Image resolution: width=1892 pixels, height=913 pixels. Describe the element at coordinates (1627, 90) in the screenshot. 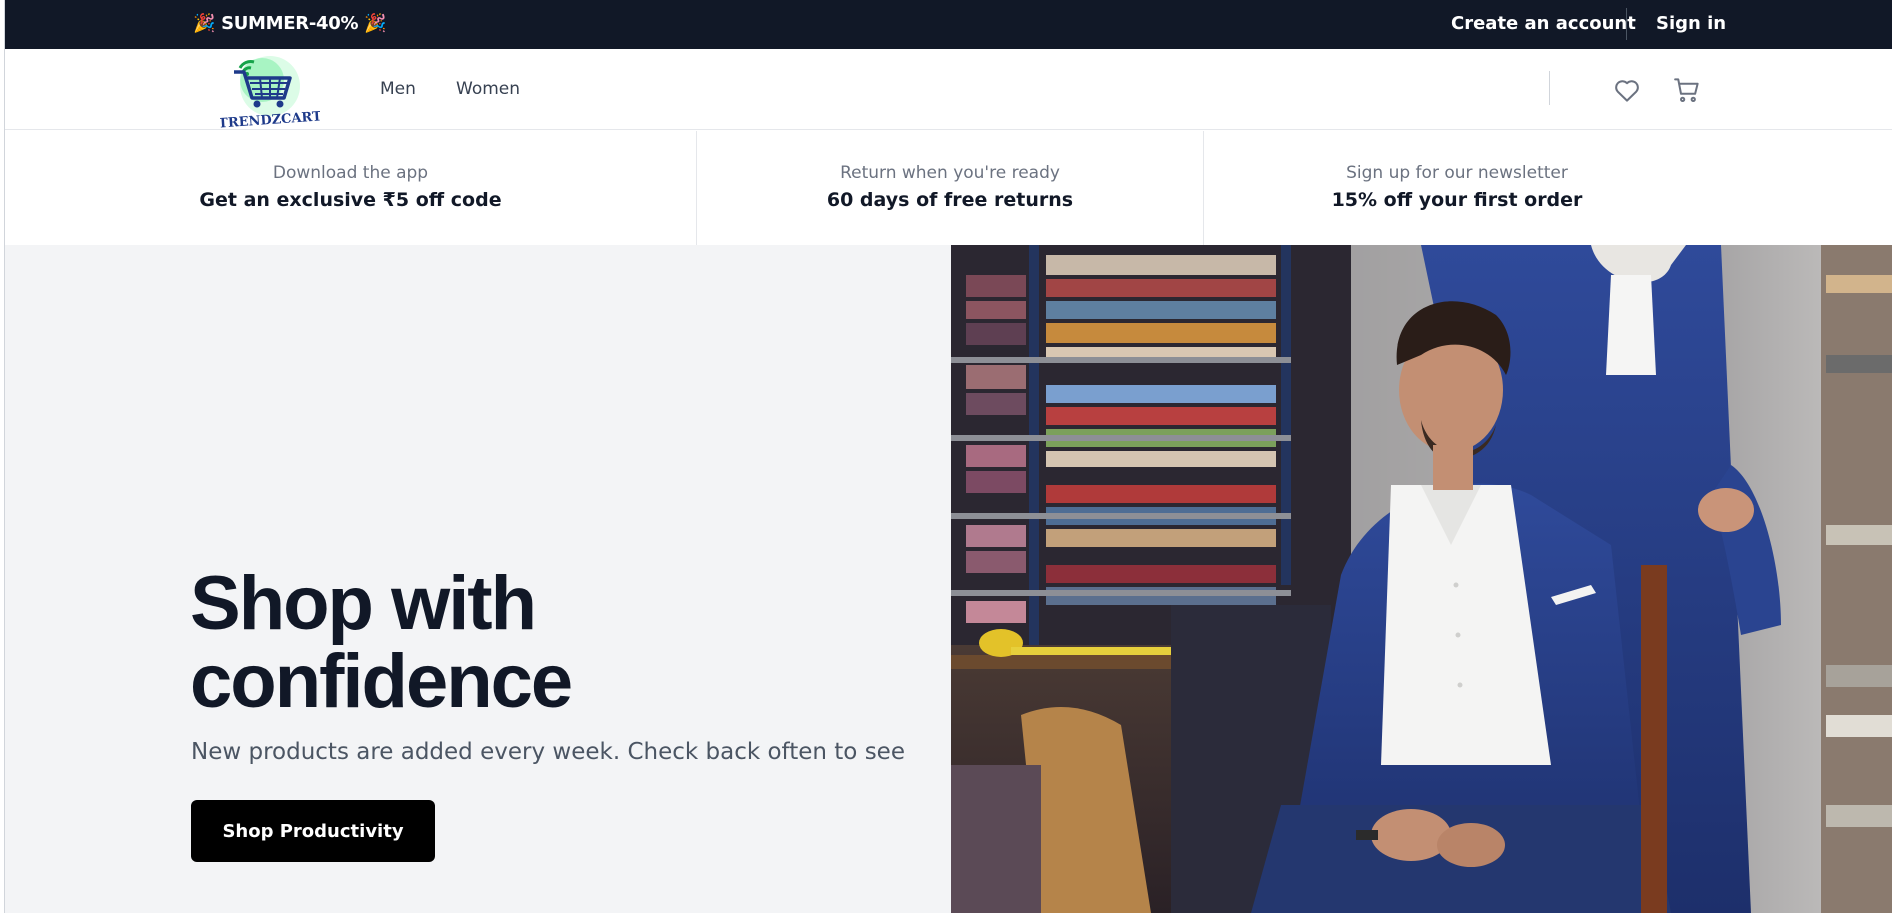

I see `heart-icon` at that location.